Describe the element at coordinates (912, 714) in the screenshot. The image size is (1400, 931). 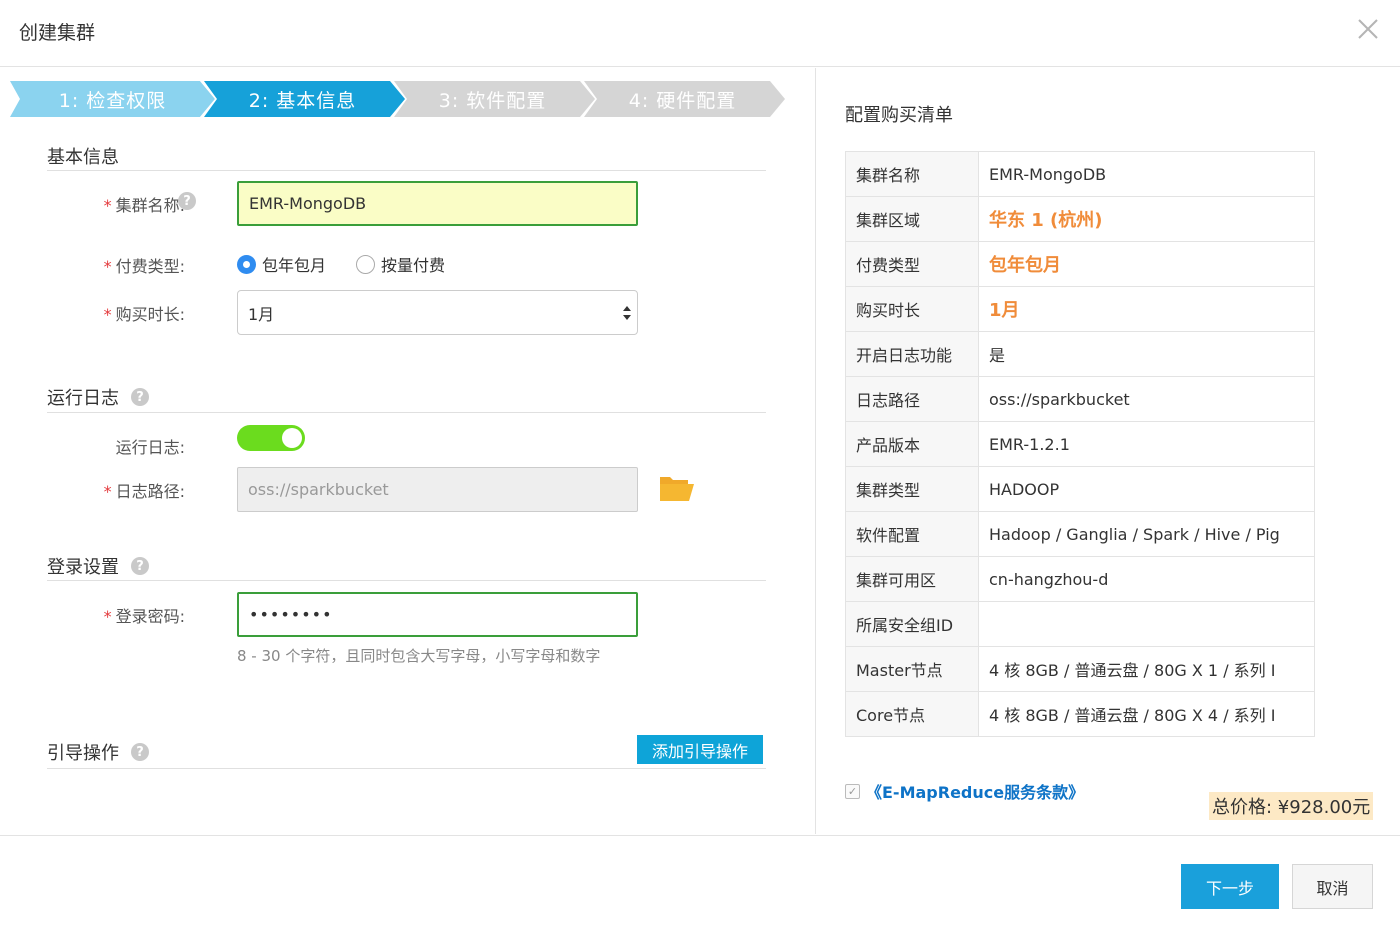
I see `summary-key: Core节点` at that location.